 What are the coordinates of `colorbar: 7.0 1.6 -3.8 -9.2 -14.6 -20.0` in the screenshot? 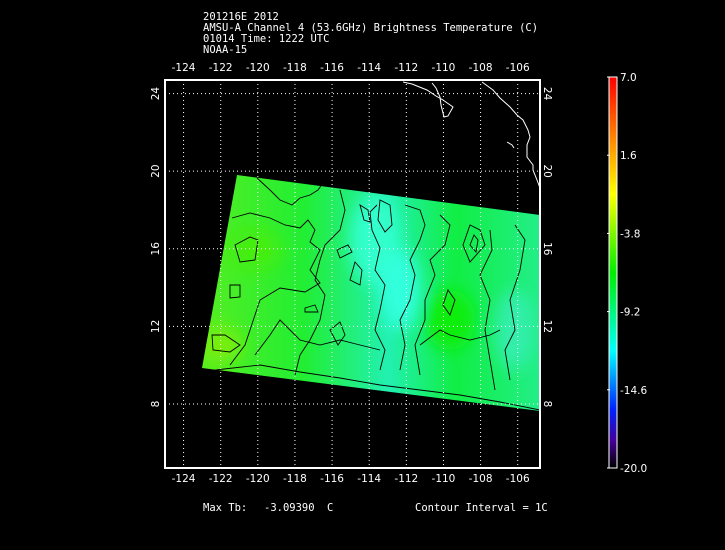 It's located at (627, 273).